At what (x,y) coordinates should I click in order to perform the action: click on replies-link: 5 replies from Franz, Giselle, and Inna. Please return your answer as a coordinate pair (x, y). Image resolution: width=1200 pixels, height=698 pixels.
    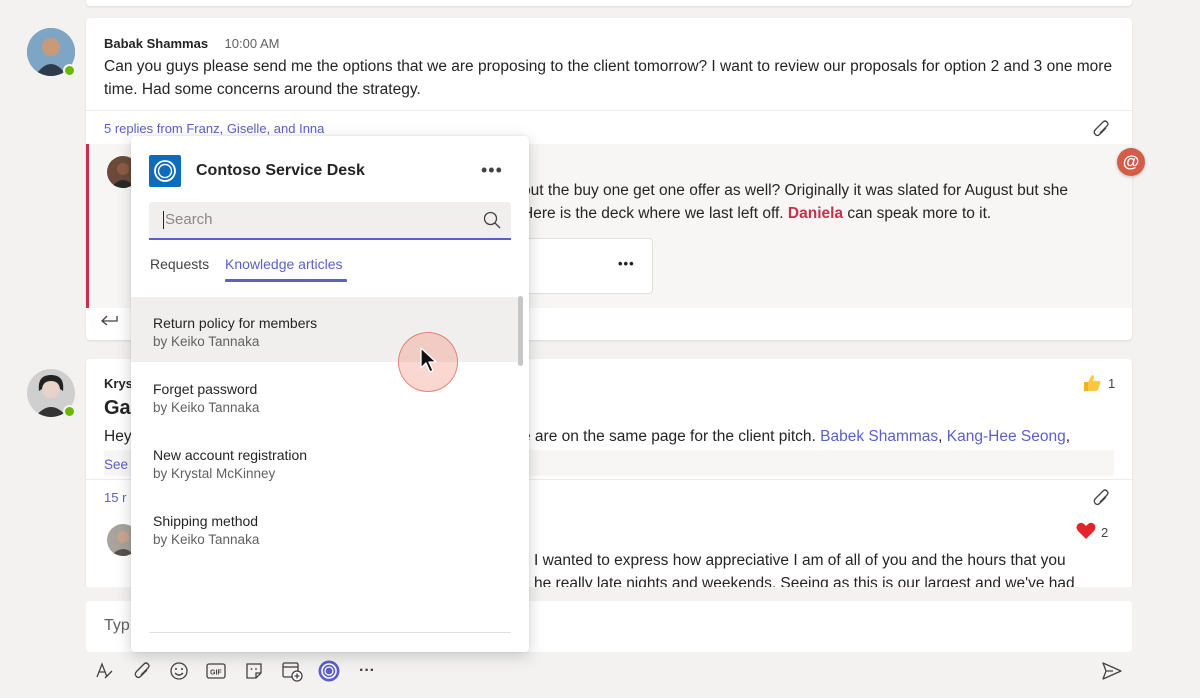
    Looking at the image, I should click on (214, 128).